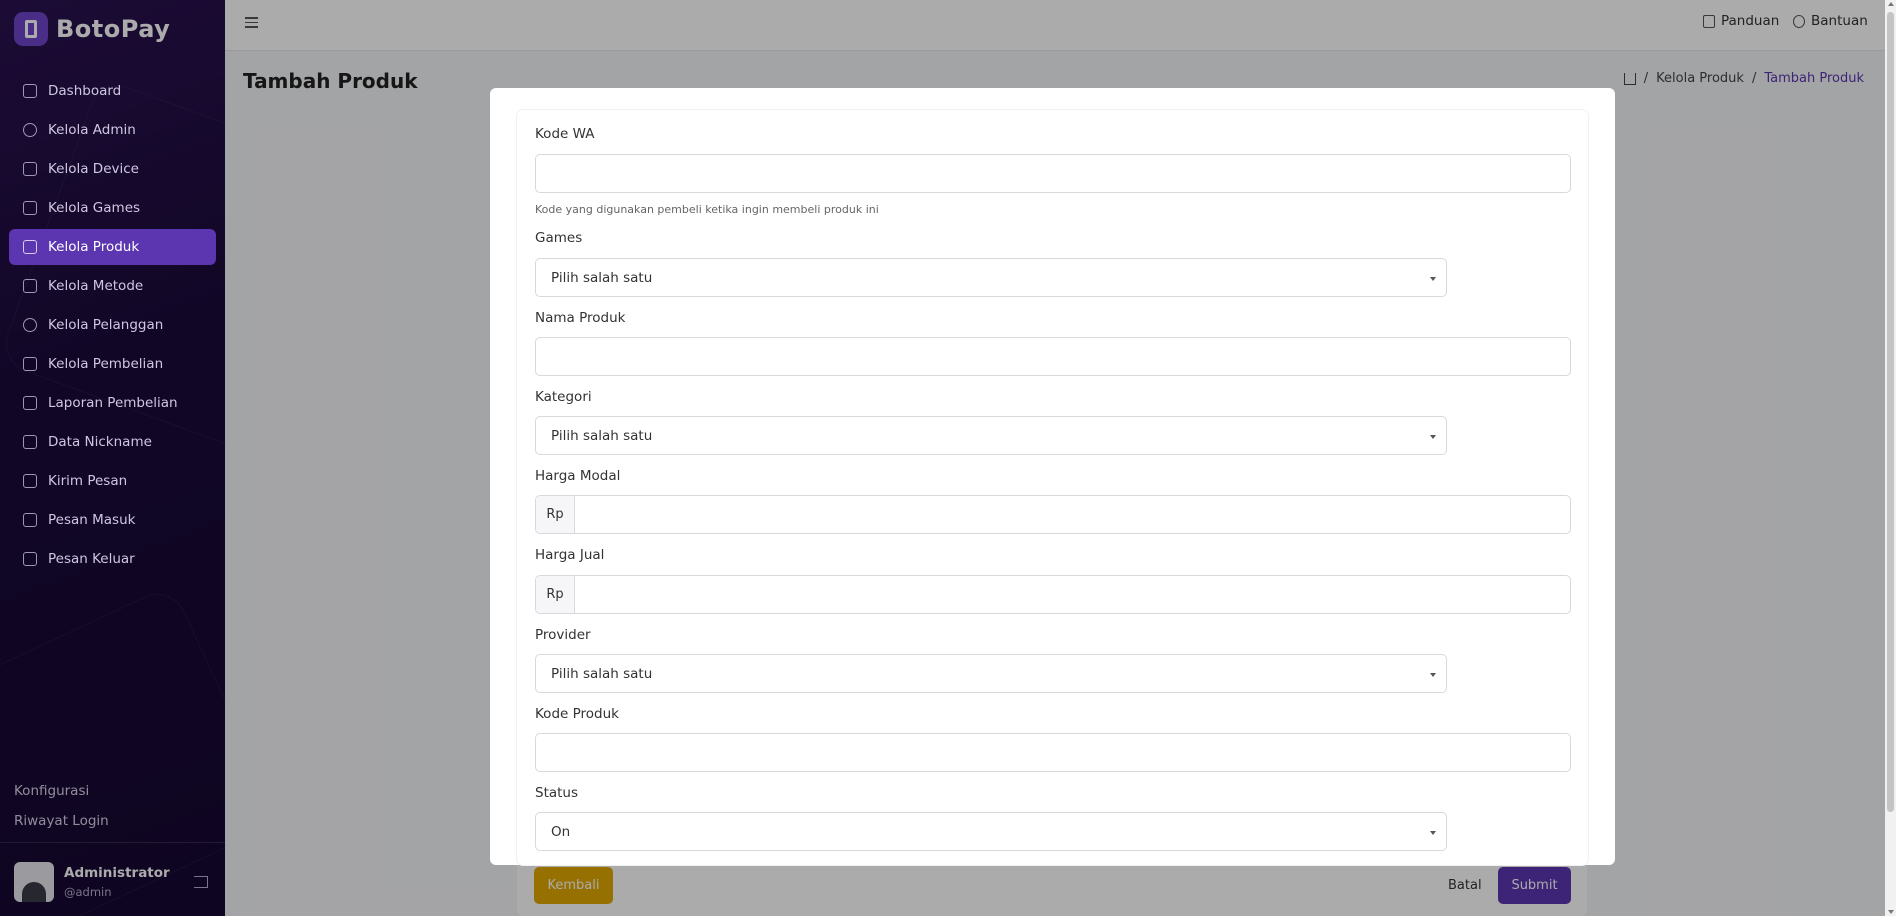 The image size is (1896, 916). Describe the element at coordinates (991, 277) in the screenshot. I see `games-select: Pilih salah satu` at that location.